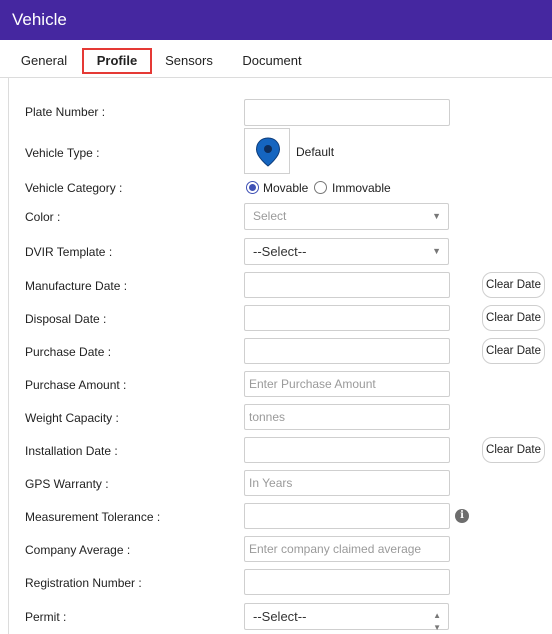  I want to click on tab-profile: Profile, so click(117, 61).